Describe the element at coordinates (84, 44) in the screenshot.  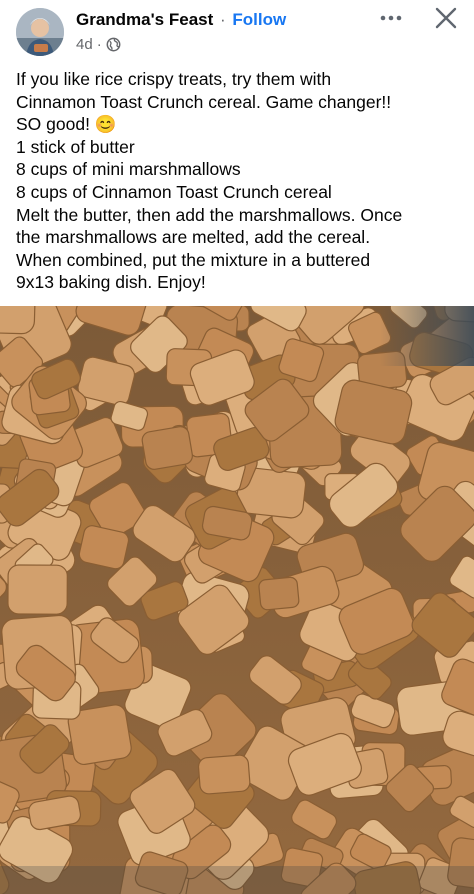
I see `post-time: 4d` at that location.